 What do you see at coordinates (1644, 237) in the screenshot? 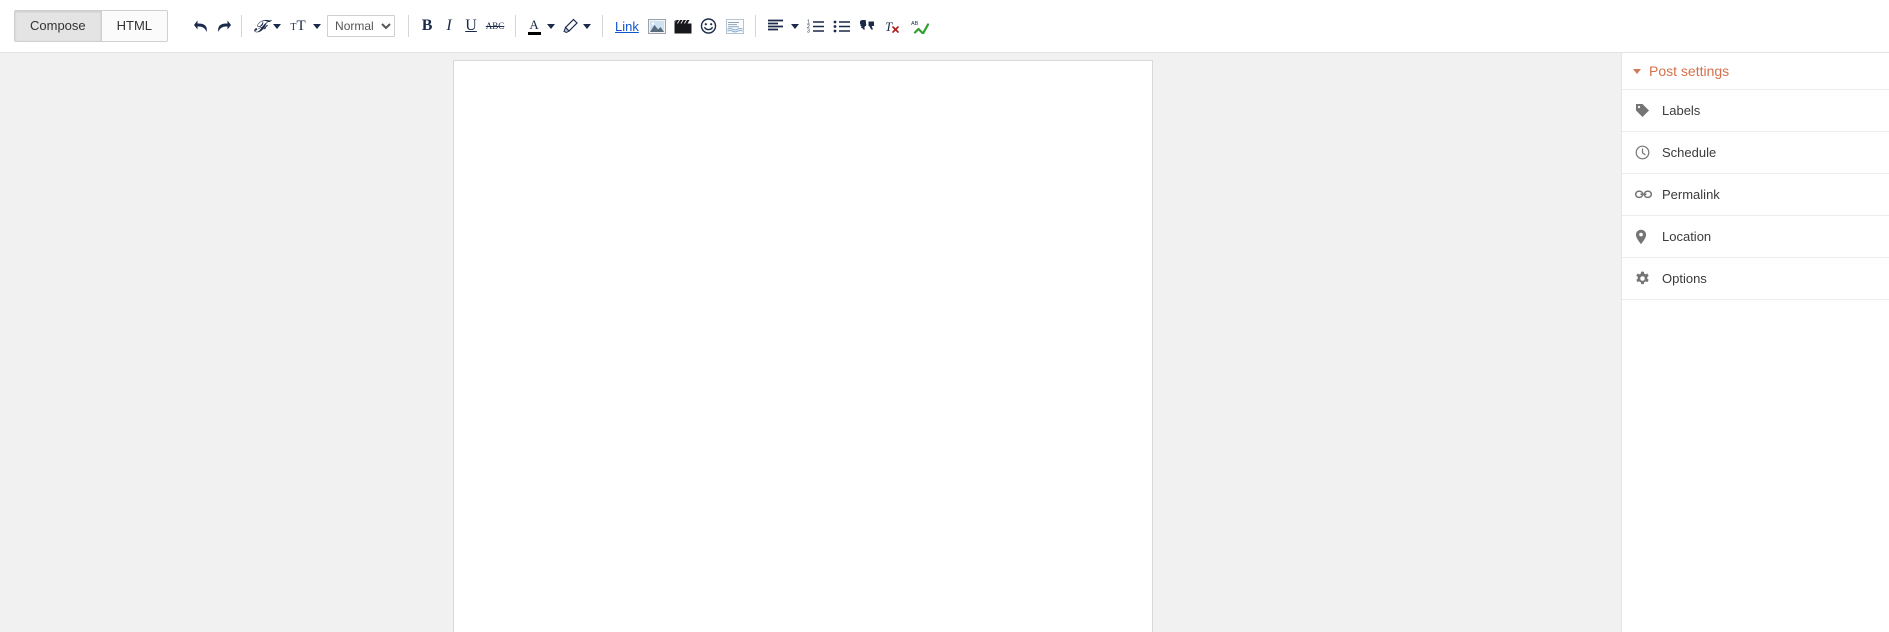
I see `map-pin-icon` at bounding box center [1644, 237].